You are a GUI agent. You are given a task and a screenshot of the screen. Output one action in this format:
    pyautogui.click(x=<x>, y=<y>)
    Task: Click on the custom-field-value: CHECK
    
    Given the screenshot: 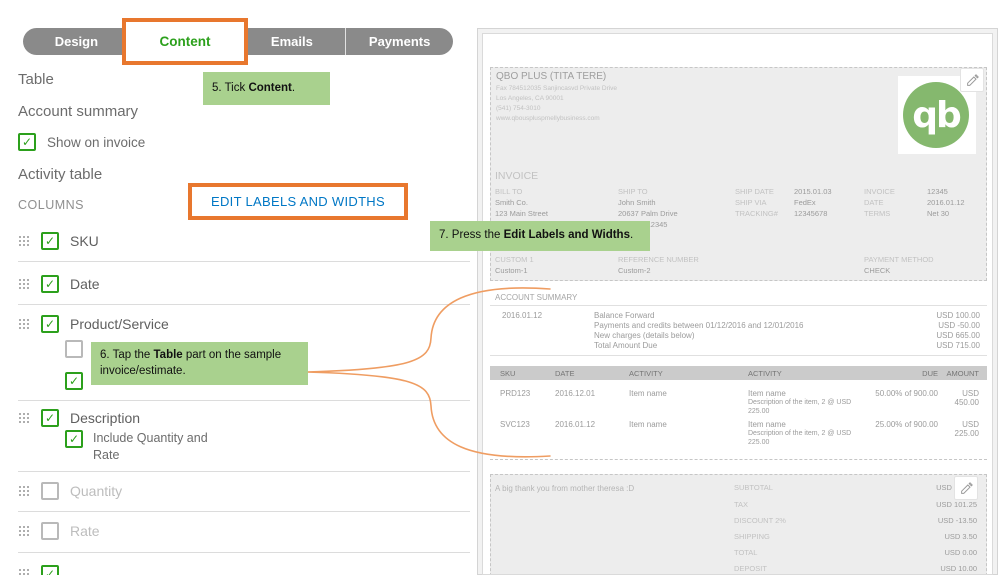 What is the action you would take?
    pyautogui.click(x=877, y=270)
    